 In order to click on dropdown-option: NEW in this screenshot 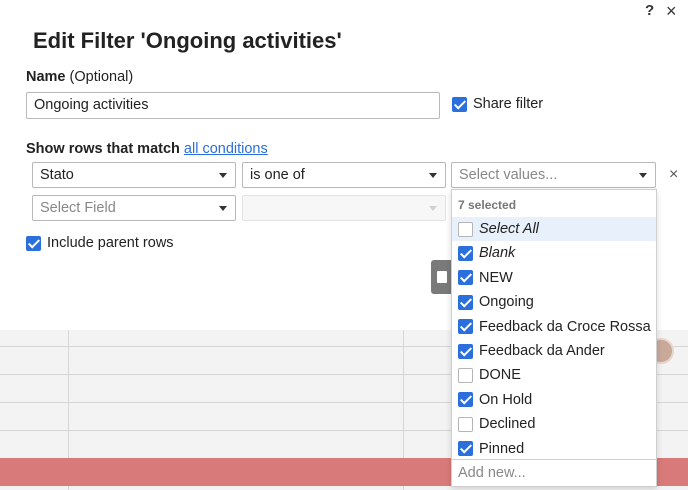, I will do `click(554, 278)`.